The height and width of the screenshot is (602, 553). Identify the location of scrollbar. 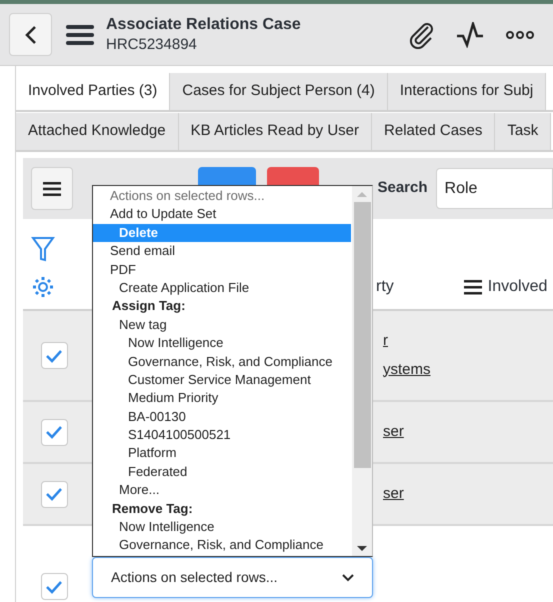
(362, 371).